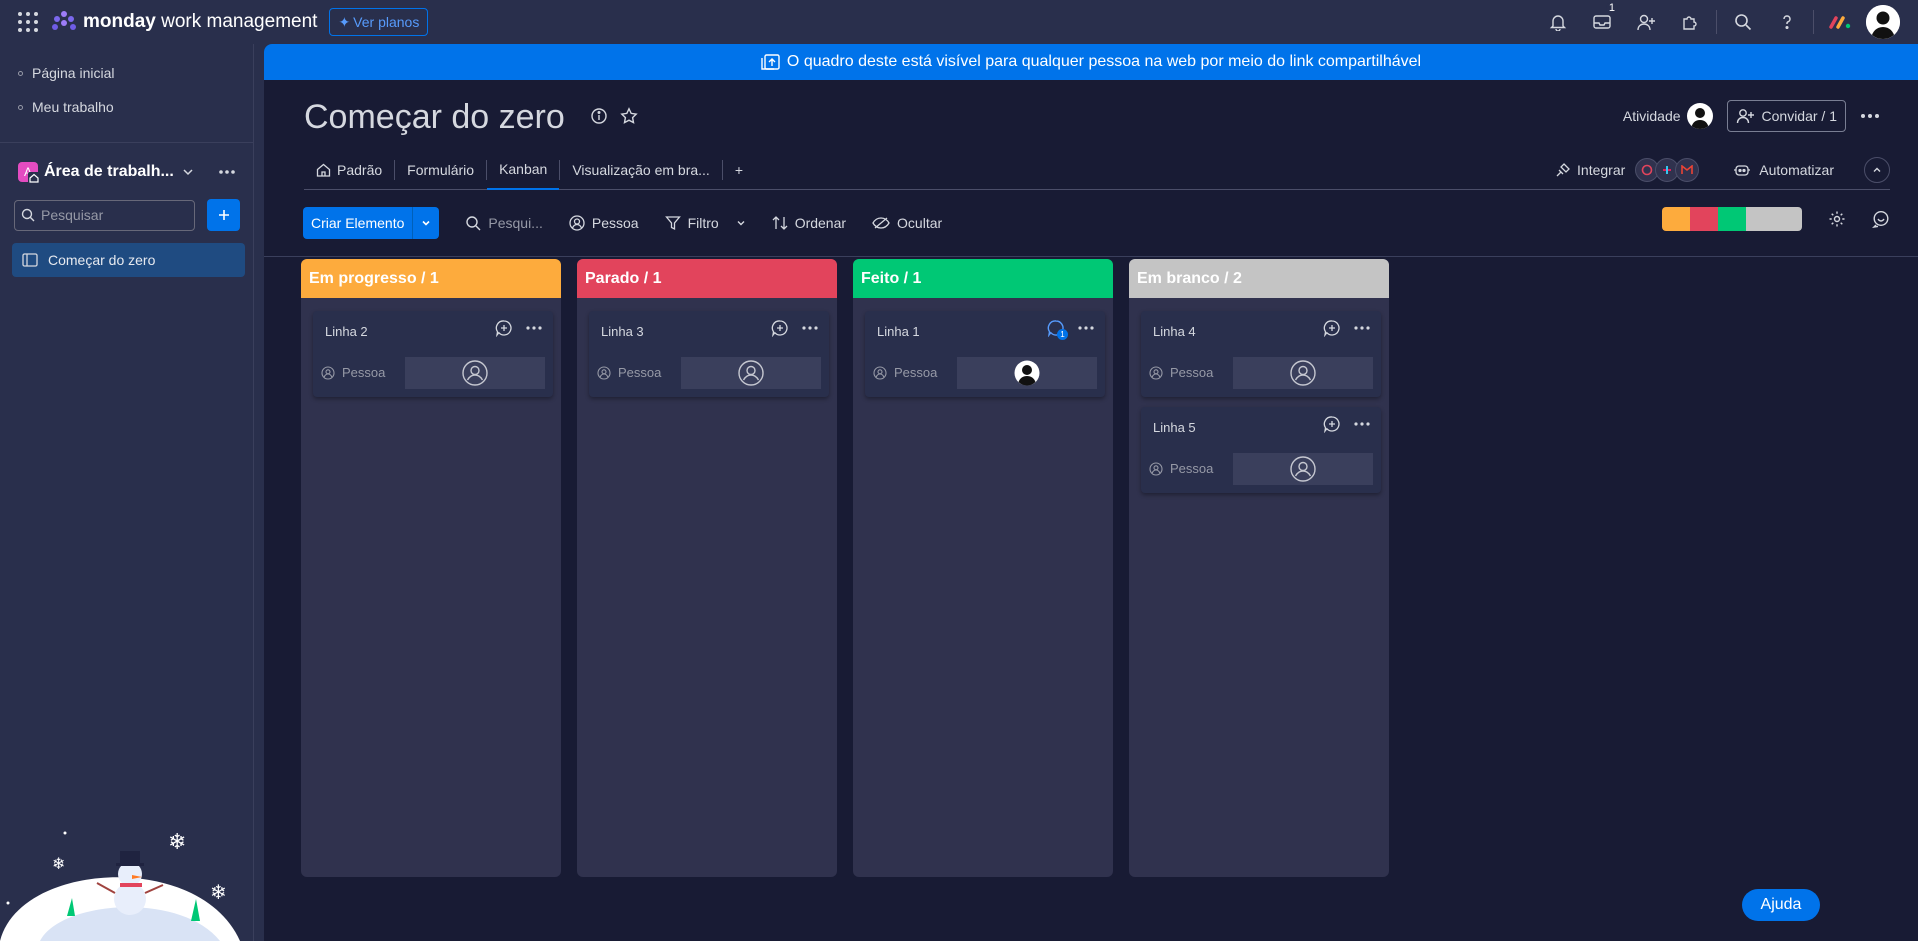  I want to click on status-color-bar, so click(1732, 219).